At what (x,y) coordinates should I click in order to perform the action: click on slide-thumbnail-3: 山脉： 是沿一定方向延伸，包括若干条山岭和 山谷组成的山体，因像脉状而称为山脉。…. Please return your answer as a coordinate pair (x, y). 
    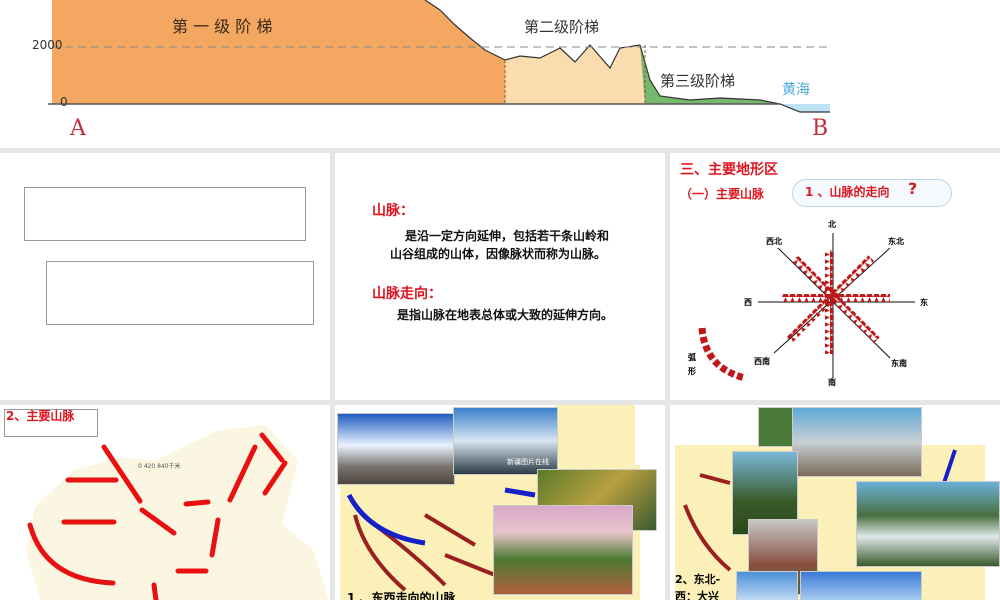
    Looking at the image, I should click on (500, 276).